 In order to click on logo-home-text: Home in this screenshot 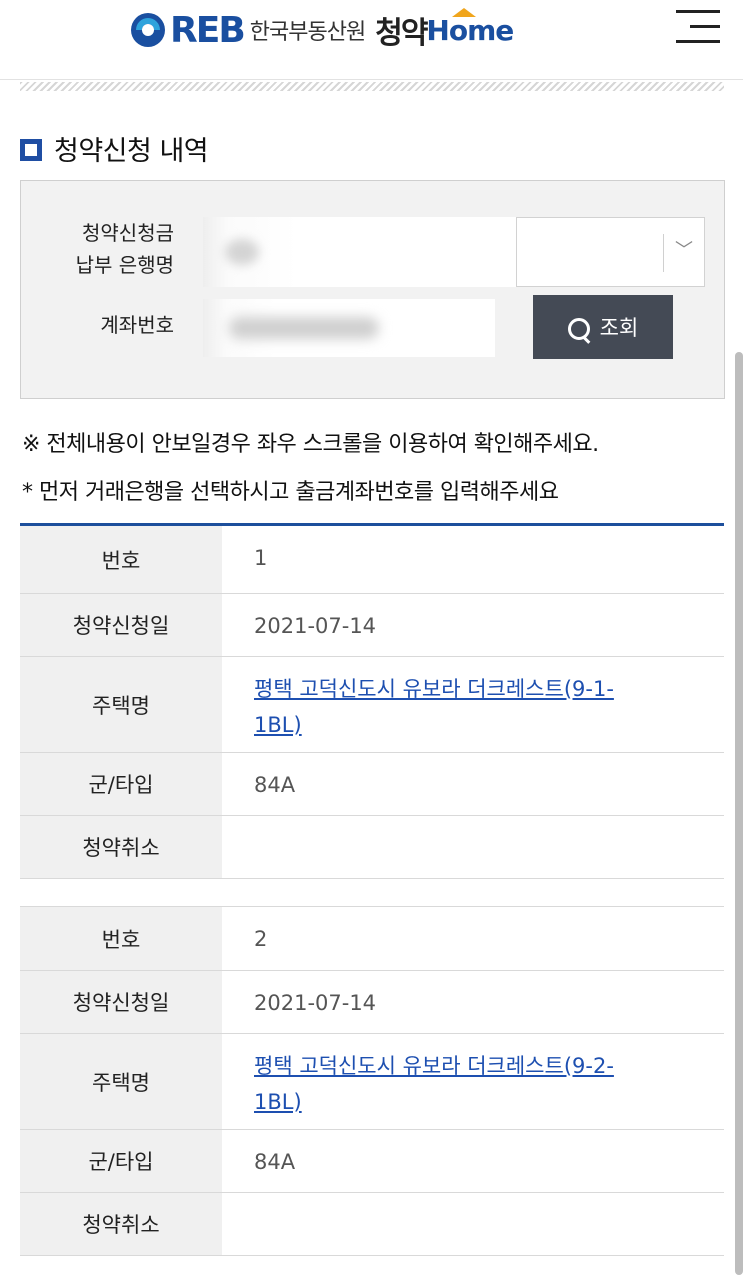, I will do `click(470, 27)`.